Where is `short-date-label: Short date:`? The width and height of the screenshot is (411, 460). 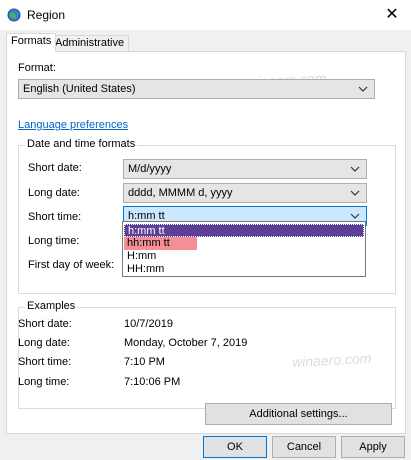
short-date-label: Short date: is located at coordinates (55, 168).